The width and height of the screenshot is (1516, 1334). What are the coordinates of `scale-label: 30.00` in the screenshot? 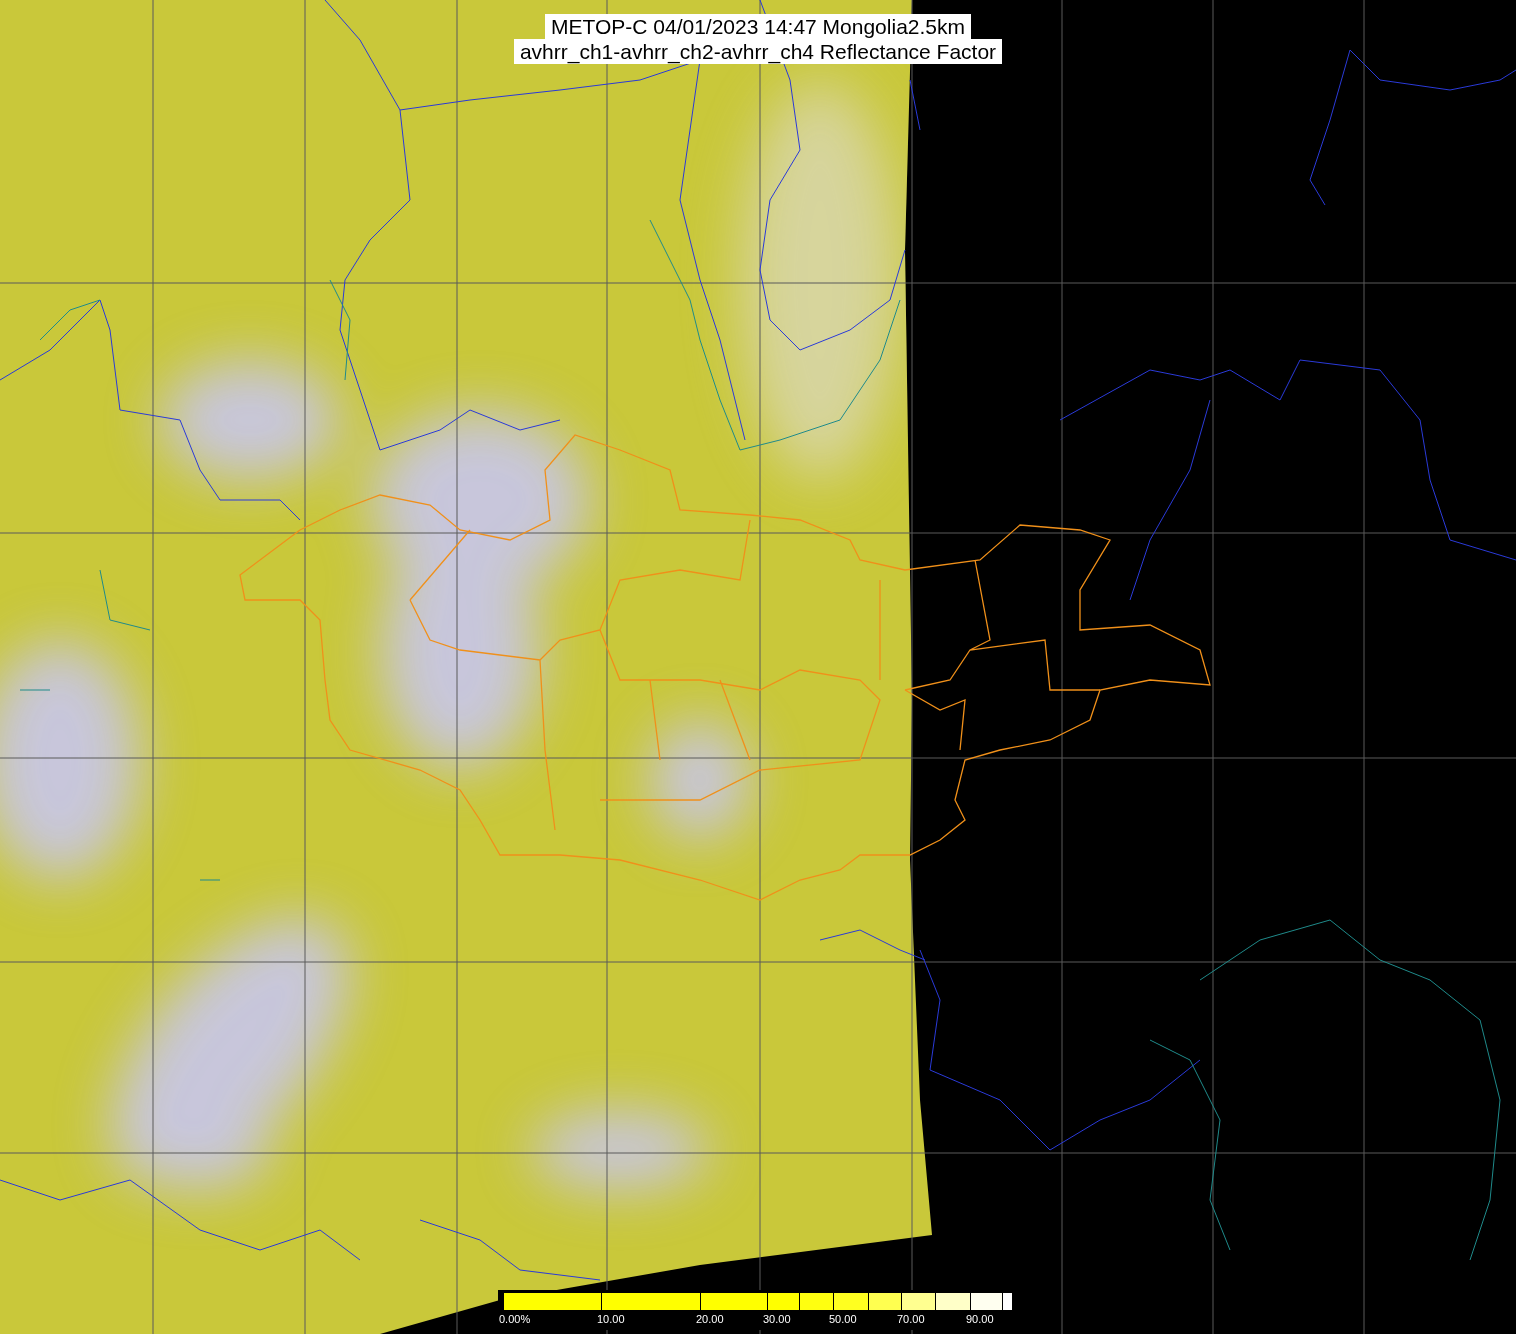 It's located at (777, 1319).